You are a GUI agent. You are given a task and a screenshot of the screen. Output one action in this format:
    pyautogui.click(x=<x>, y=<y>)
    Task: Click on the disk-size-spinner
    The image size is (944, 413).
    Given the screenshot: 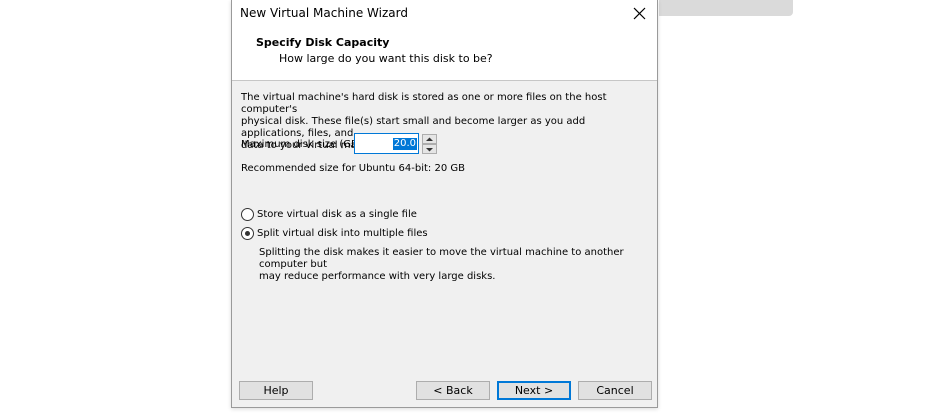 What is the action you would take?
    pyautogui.click(x=429, y=144)
    